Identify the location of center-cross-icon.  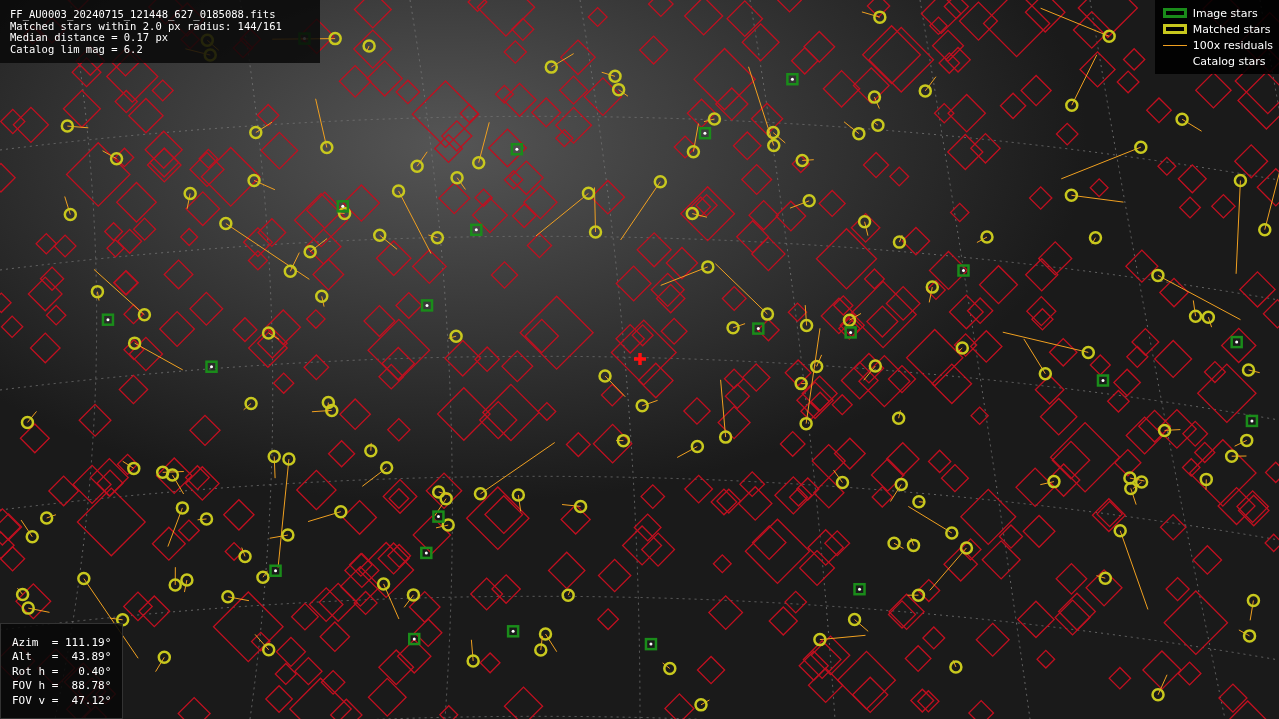
(640, 359).